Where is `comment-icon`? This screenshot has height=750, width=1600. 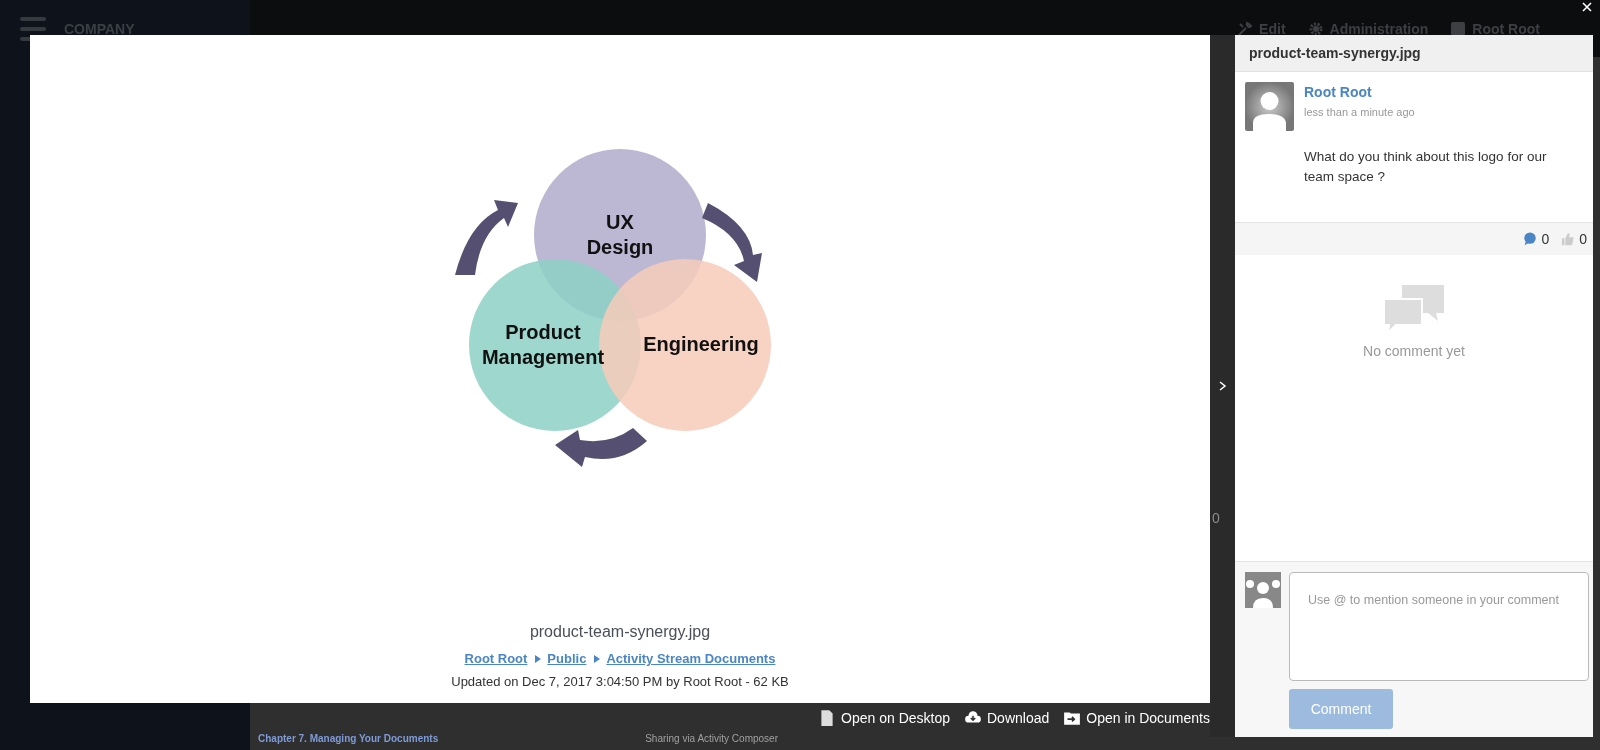
comment-icon is located at coordinates (1530, 239).